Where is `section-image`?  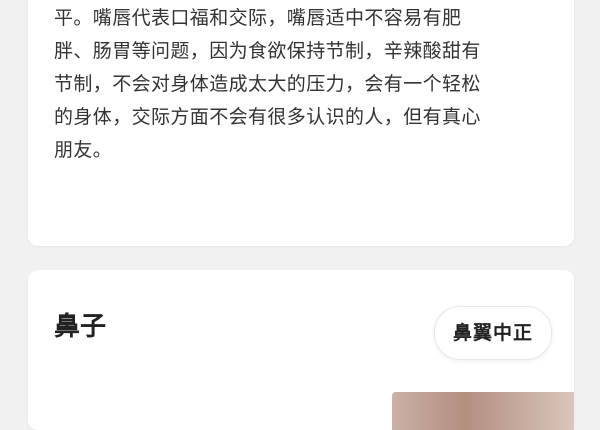 section-image is located at coordinates (483, 411).